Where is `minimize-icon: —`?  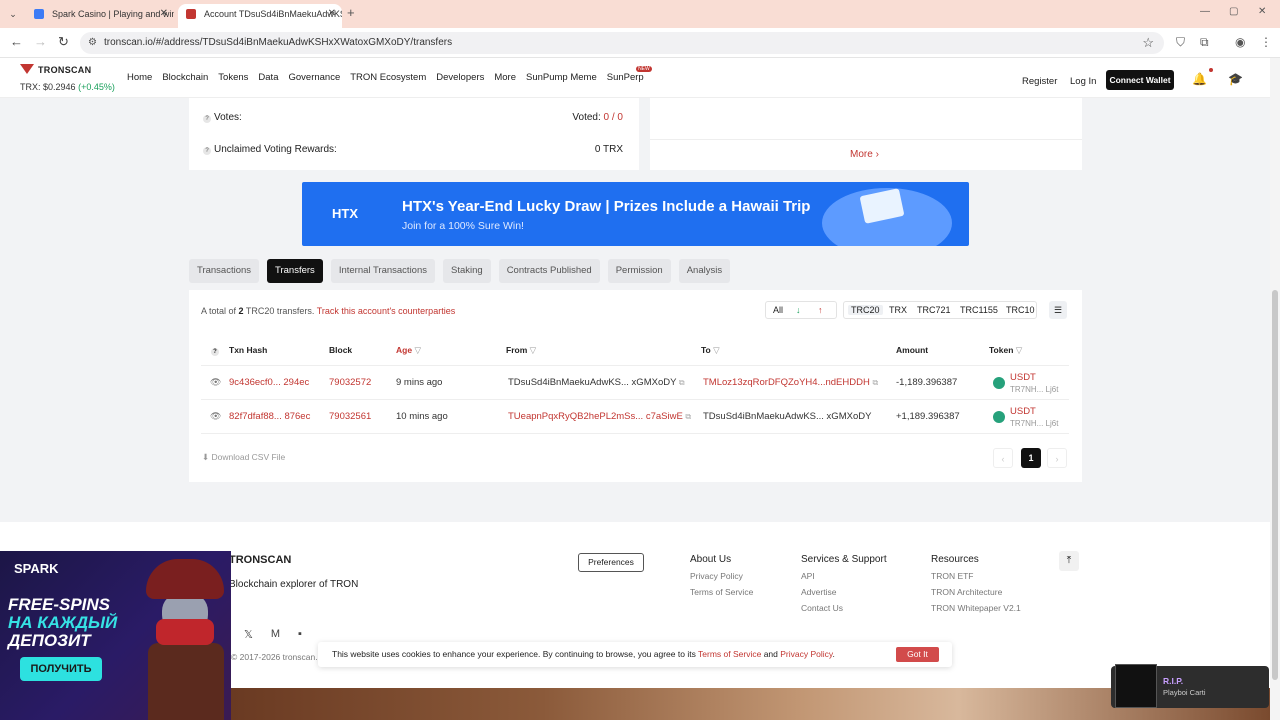
minimize-icon: — is located at coordinates (1205, 11).